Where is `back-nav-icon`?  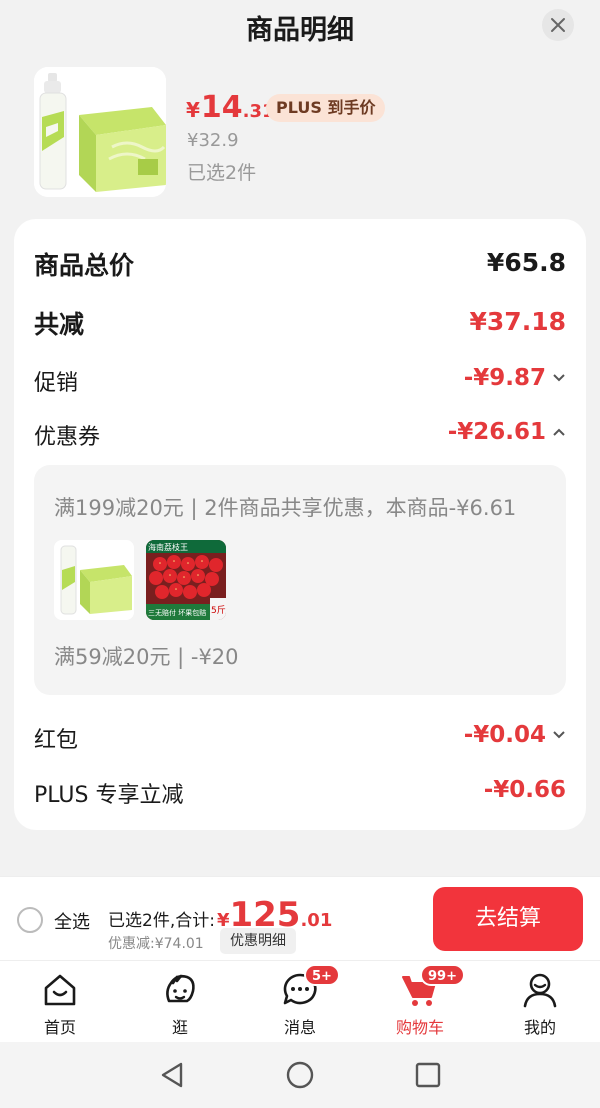
back-nav-icon is located at coordinates (172, 1075).